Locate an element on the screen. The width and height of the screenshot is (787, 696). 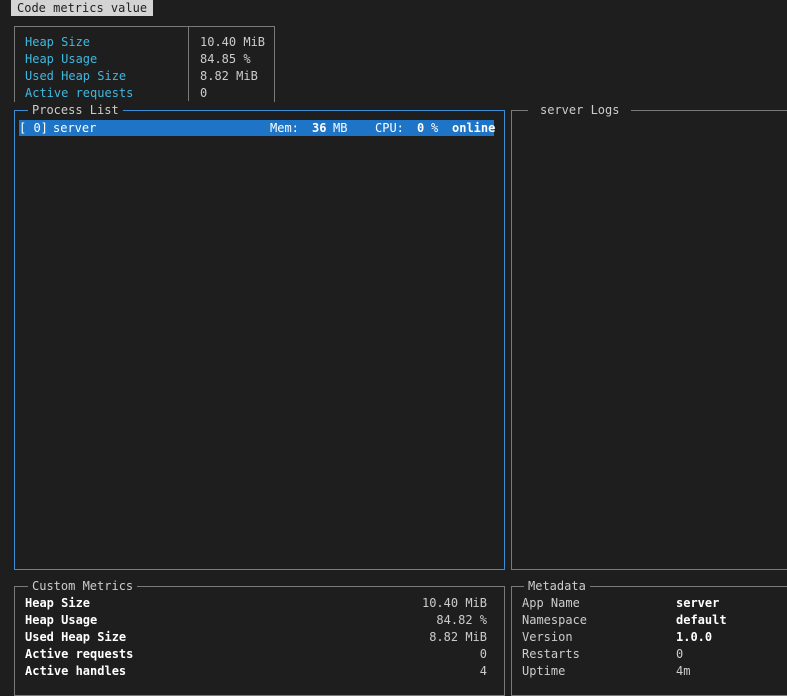
metric-value: 84.85 % is located at coordinates (225, 59).